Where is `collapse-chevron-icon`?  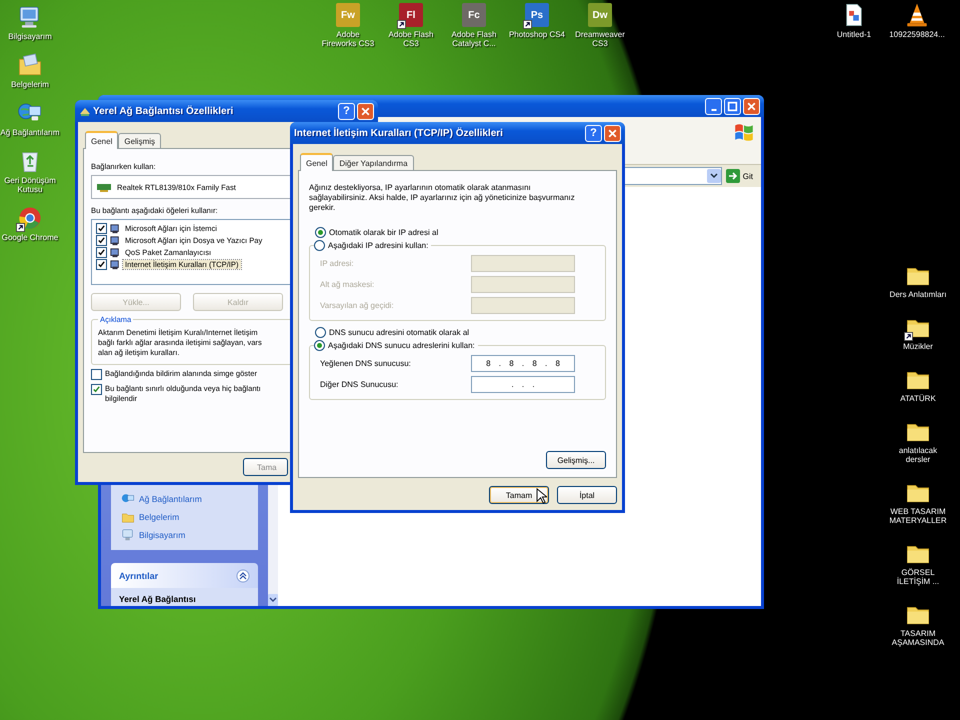 collapse-chevron-icon is located at coordinates (243, 575).